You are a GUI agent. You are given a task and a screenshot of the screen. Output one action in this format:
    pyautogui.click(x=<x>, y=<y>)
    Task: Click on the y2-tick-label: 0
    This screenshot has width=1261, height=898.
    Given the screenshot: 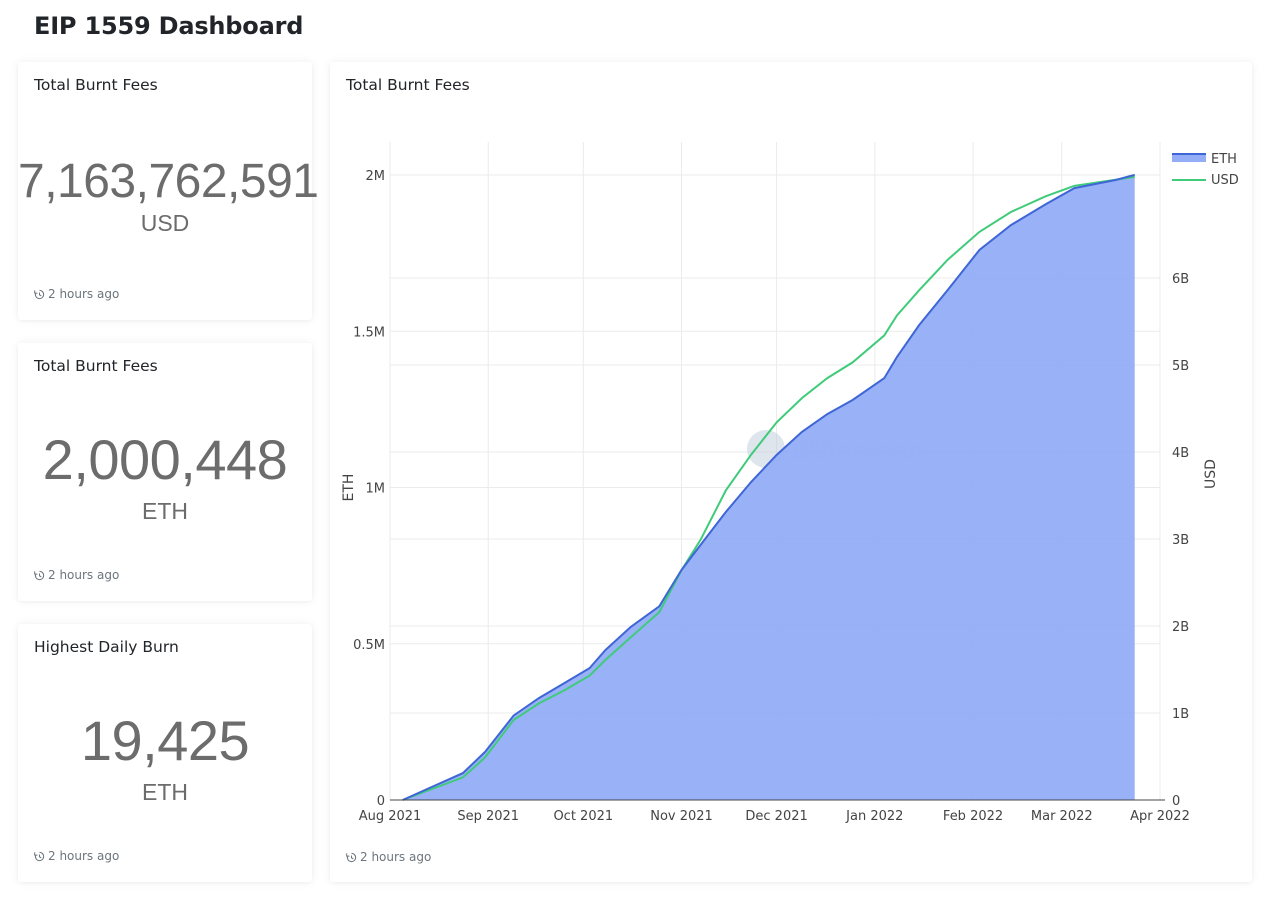 What is the action you would take?
    pyautogui.click(x=1176, y=801)
    